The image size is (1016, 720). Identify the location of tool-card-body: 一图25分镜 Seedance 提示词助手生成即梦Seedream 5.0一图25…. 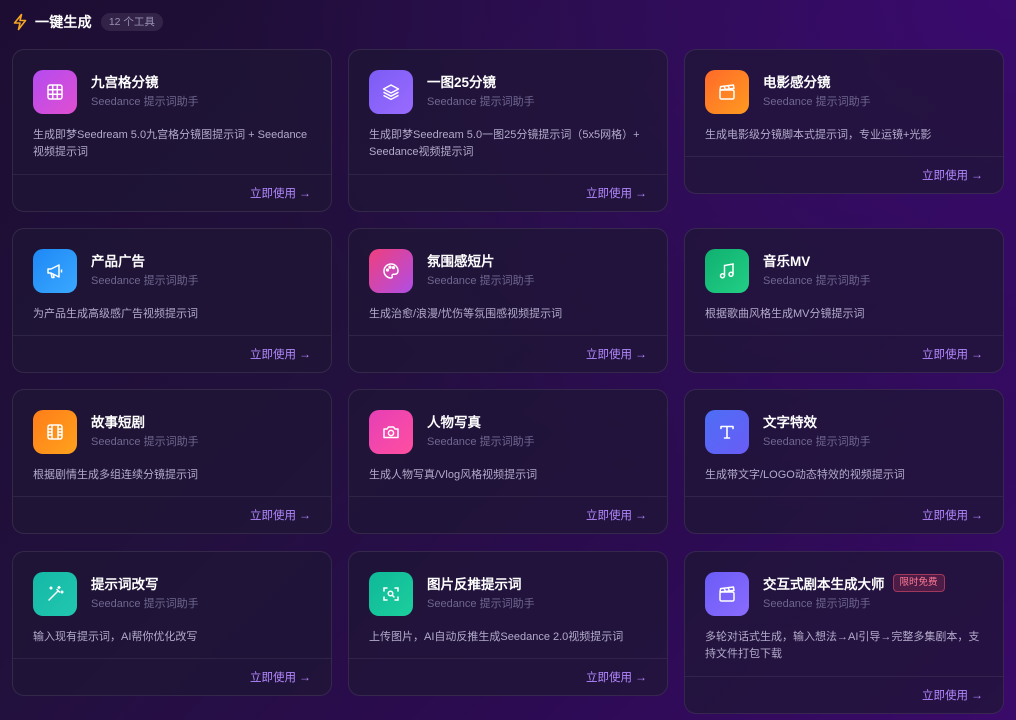
(508, 112).